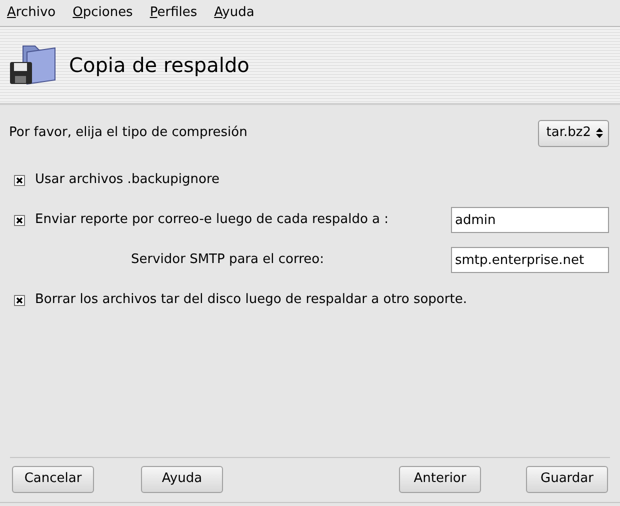 The width and height of the screenshot is (620, 506). I want to click on option-label: Servidor SMTP para el correo:, so click(227, 260).